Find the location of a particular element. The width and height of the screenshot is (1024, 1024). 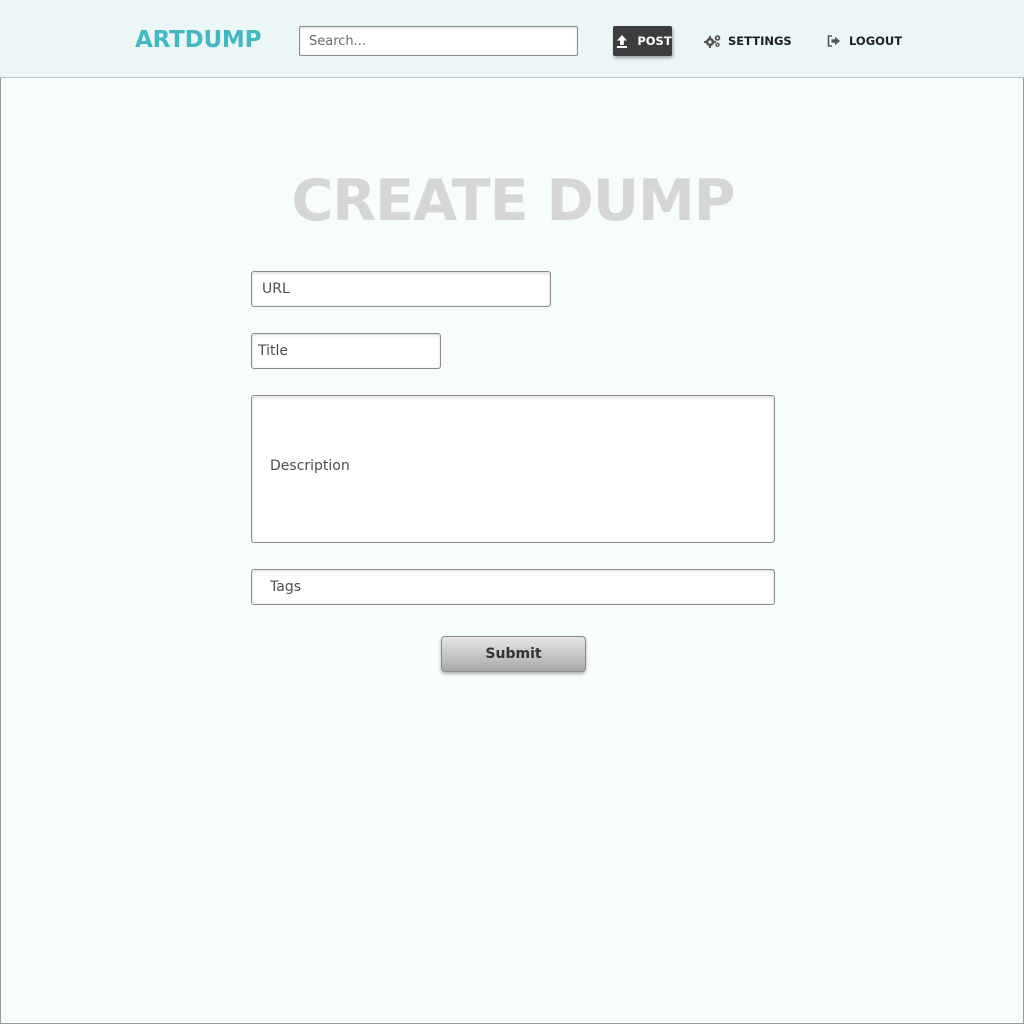

settings-button-label: SETTINGS is located at coordinates (760, 41).